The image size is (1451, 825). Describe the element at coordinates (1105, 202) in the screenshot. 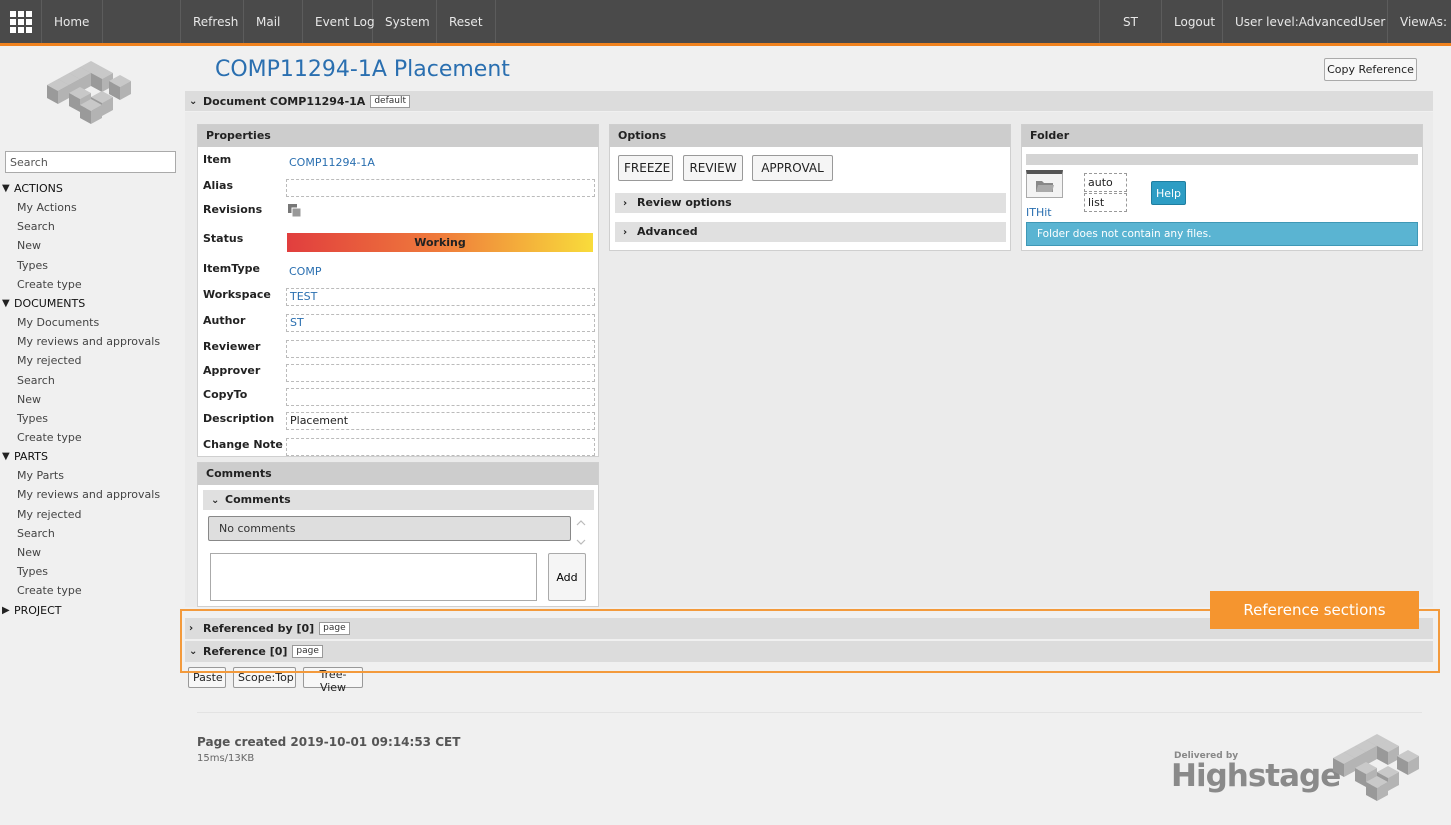

I see `folder-choice-list: list` at that location.